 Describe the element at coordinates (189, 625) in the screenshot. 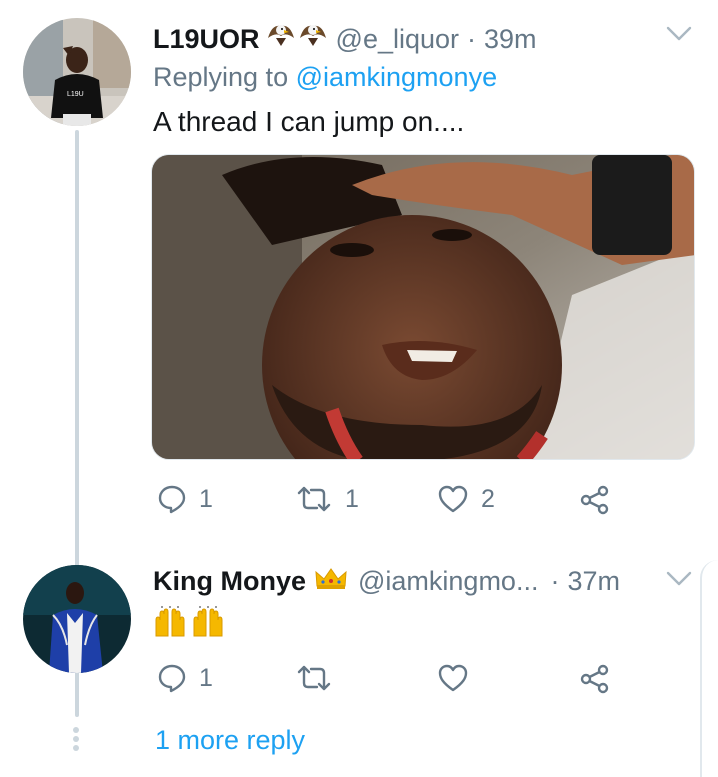

I see `tweet-text` at that location.